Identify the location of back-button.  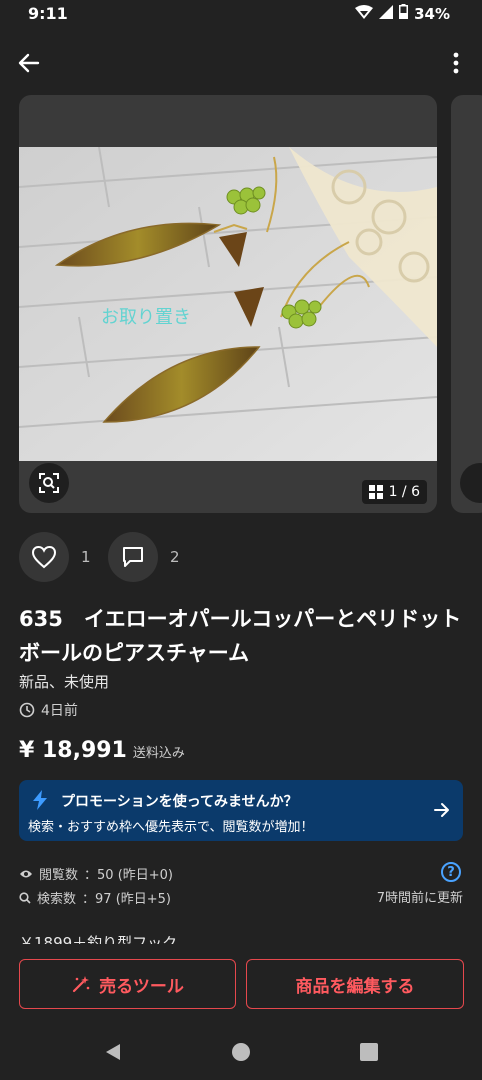
(29, 63).